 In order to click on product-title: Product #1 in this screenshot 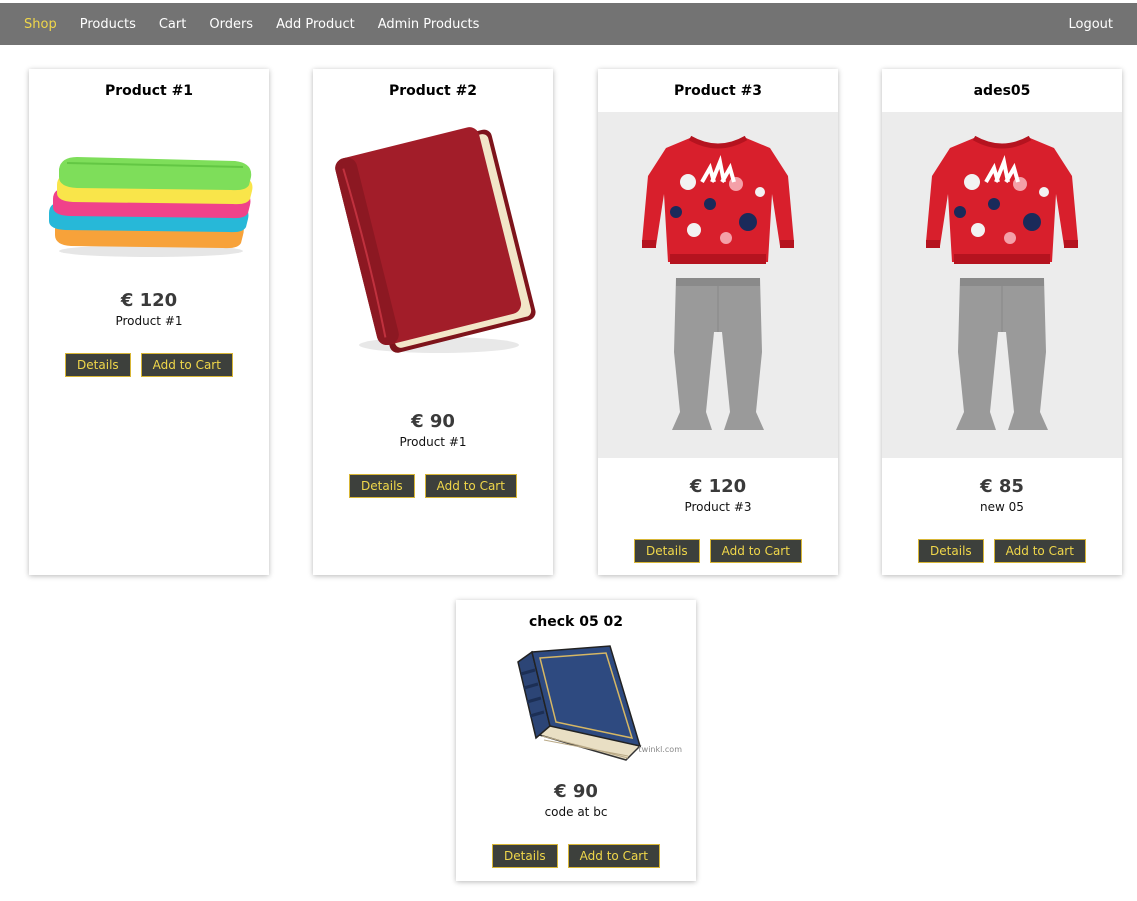, I will do `click(149, 91)`.